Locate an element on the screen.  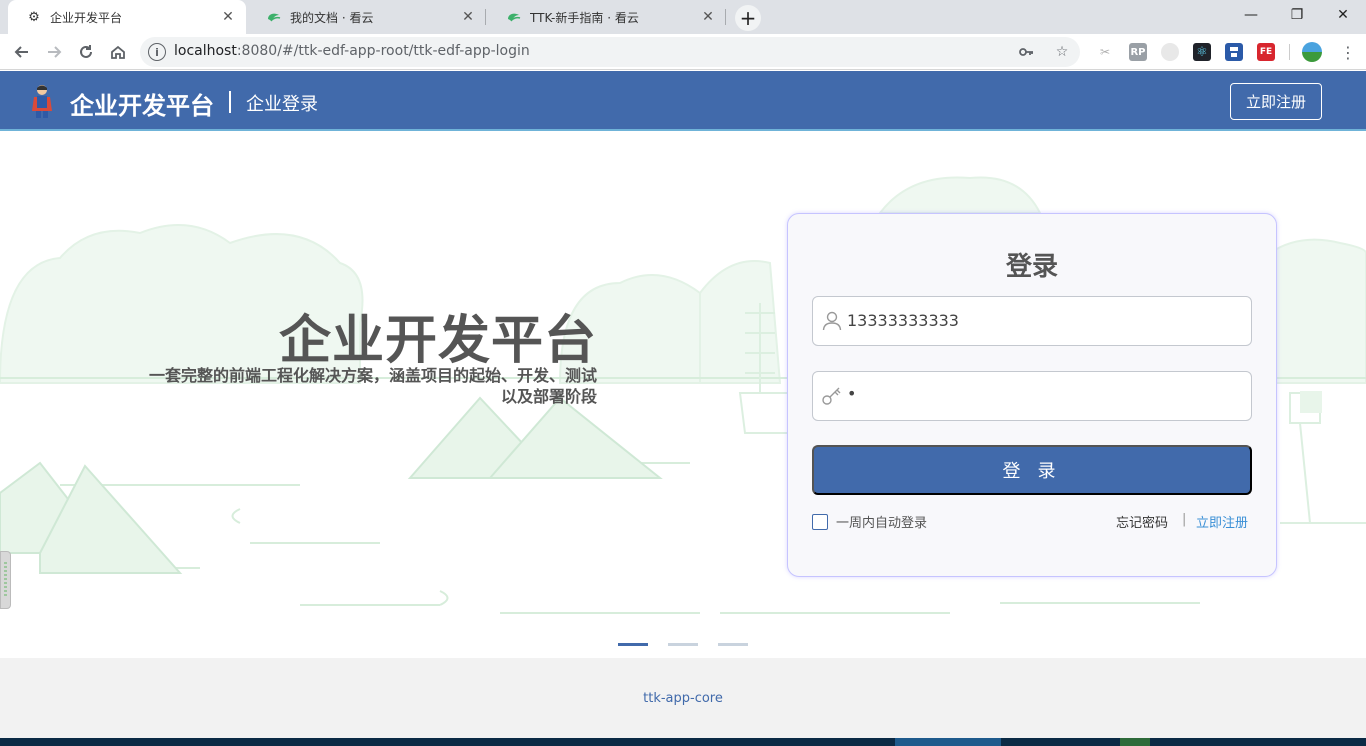
login-button: 登 录 is located at coordinates (1032, 470).